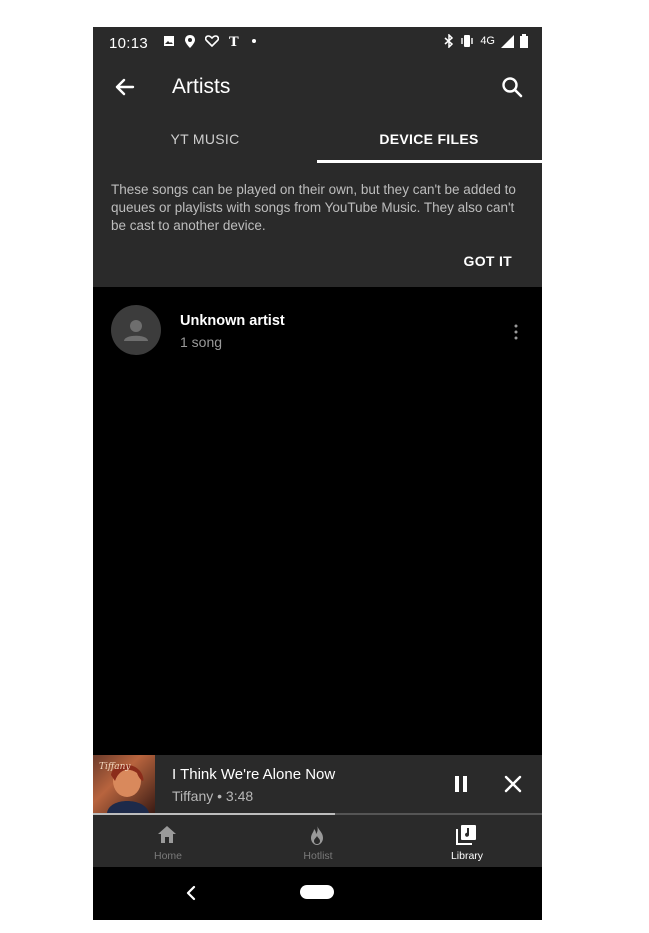  What do you see at coordinates (201, 86) in the screenshot?
I see `page-title: Artists` at bounding box center [201, 86].